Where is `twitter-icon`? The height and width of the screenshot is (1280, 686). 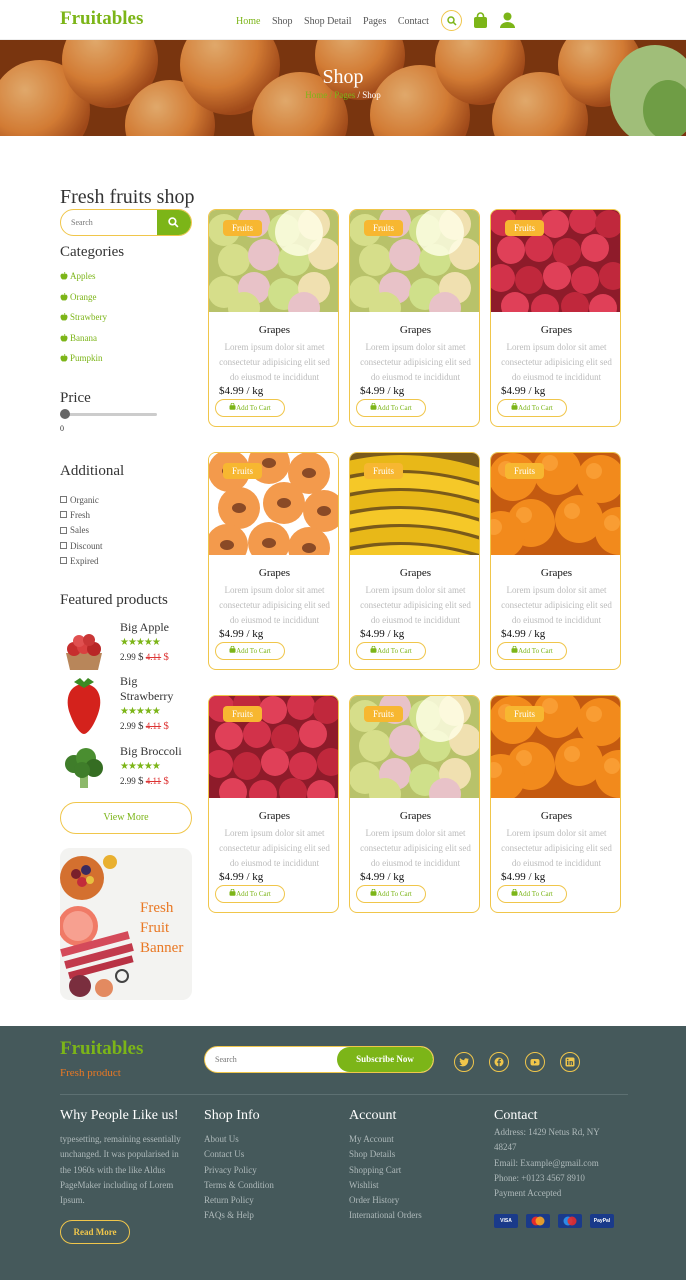
twitter-icon is located at coordinates (464, 1062).